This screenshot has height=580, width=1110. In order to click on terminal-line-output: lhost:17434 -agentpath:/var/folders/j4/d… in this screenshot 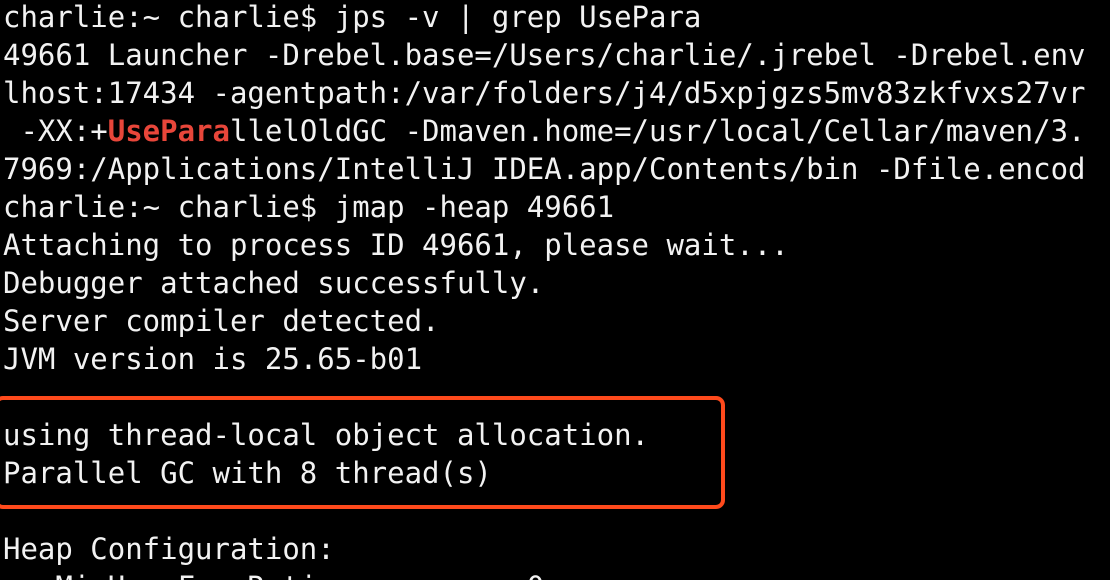, I will do `click(544, 93)`.